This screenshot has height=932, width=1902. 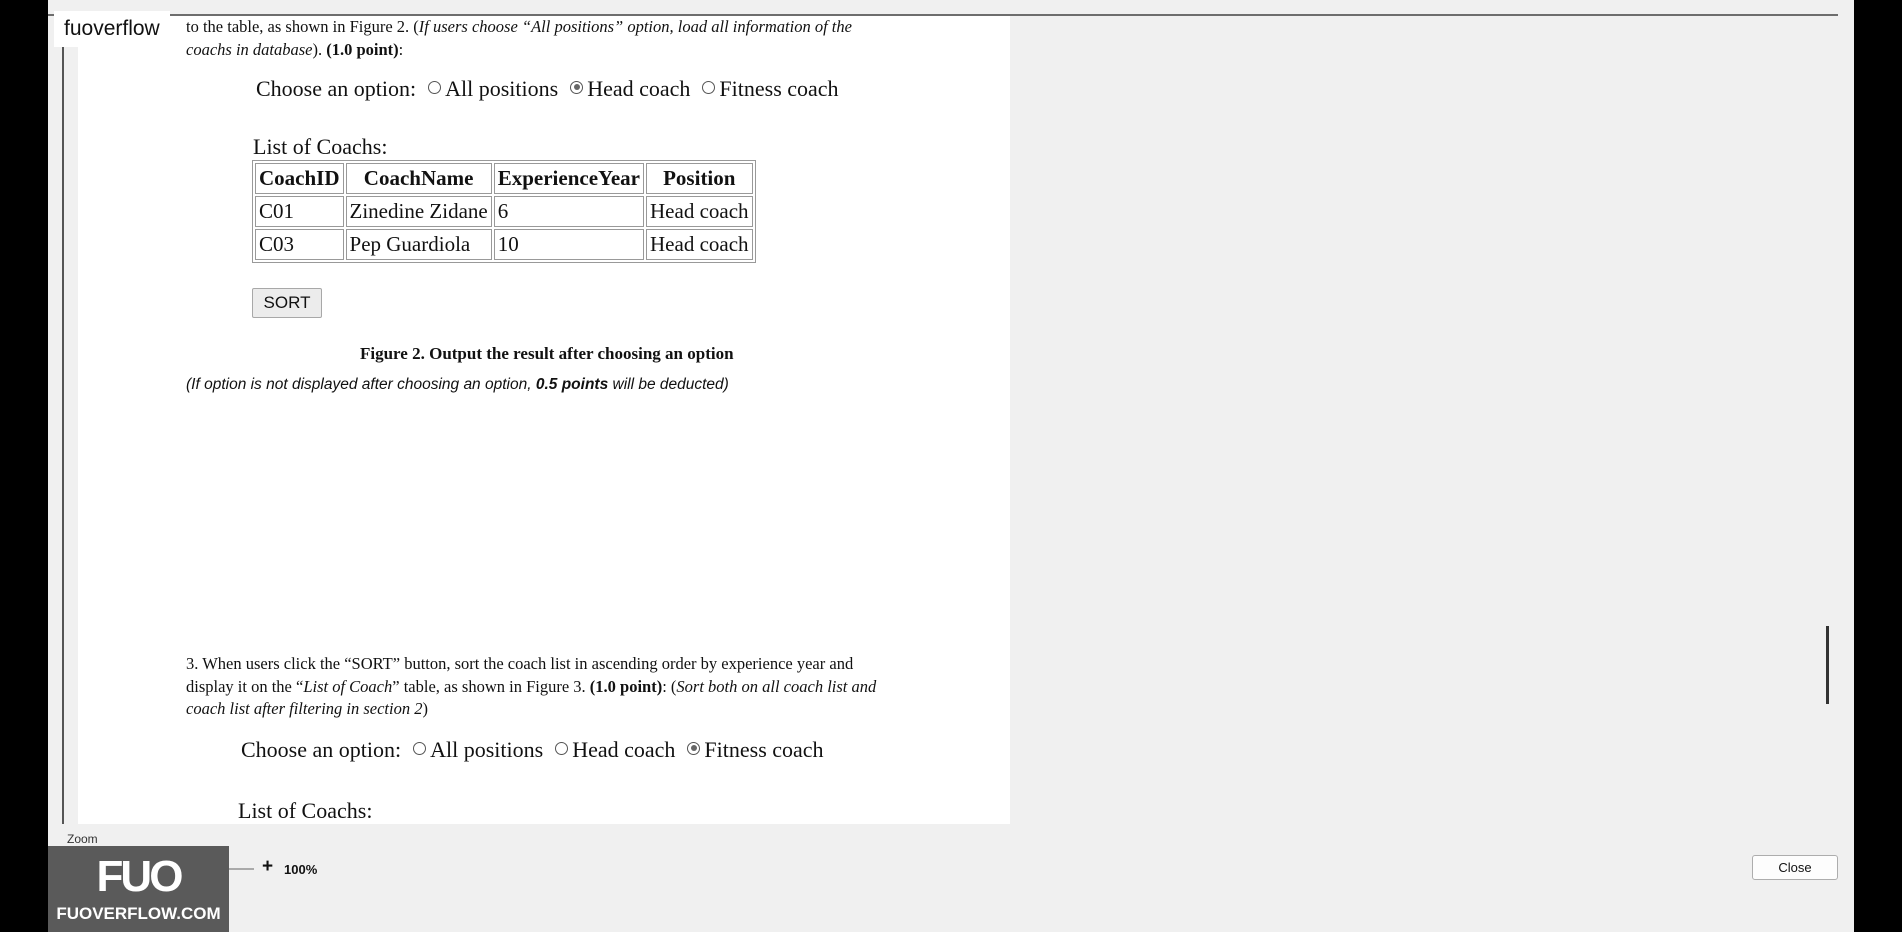 What do you see at coordinates (418, 244) in the screenshot?
I see `table-cell: Pep Guardiola` at bounding box center [418, 244].